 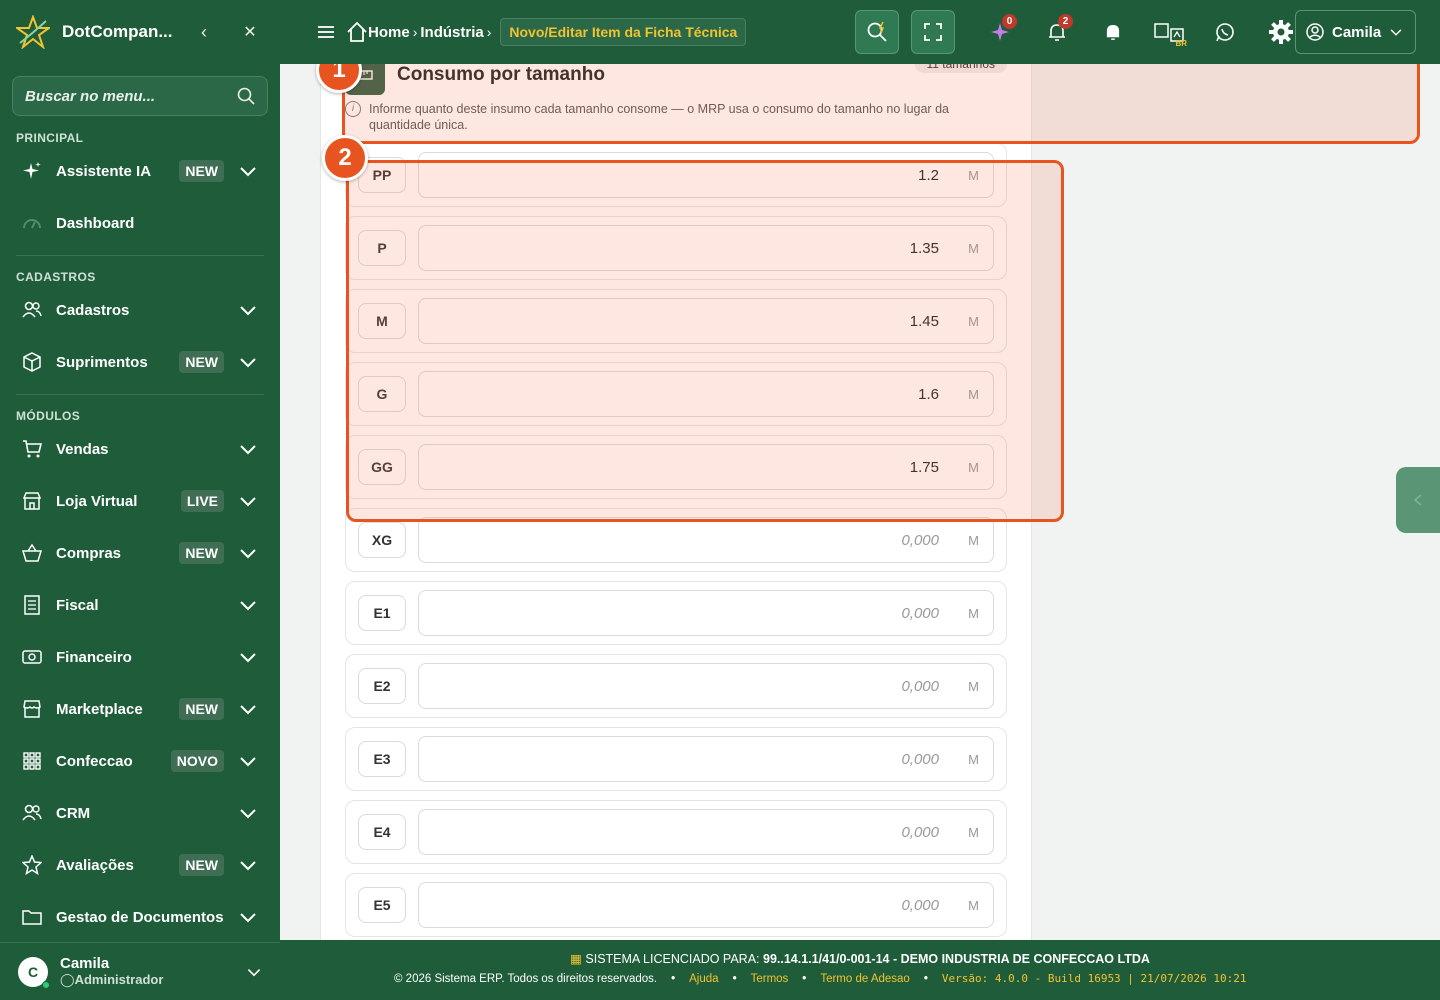 What do you see at coordinates (140, 813) in the screenshot?
I see `sidebar-item-crm: CRM` at bounding box center [140, 813].